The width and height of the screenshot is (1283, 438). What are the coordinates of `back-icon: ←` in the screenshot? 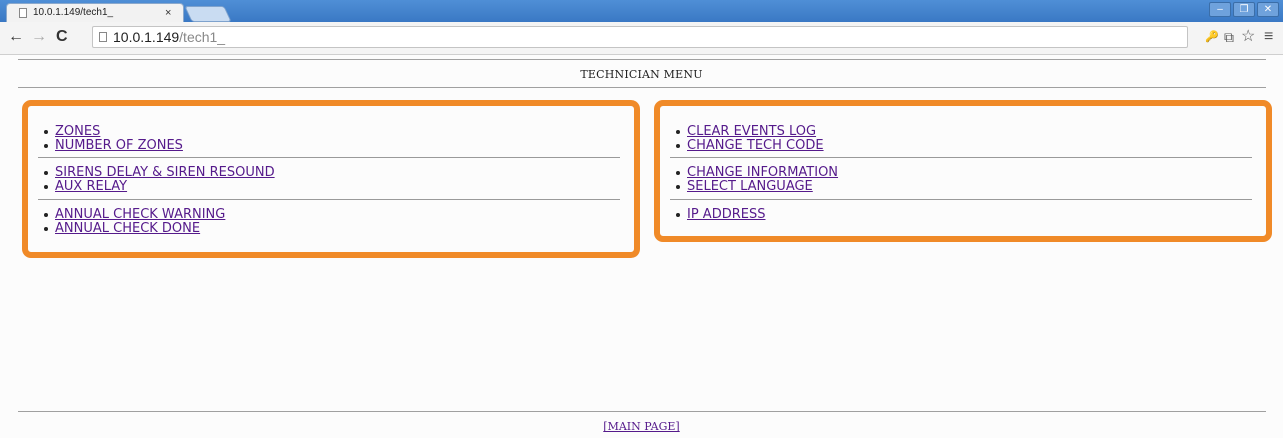 It's located at (16, 37).